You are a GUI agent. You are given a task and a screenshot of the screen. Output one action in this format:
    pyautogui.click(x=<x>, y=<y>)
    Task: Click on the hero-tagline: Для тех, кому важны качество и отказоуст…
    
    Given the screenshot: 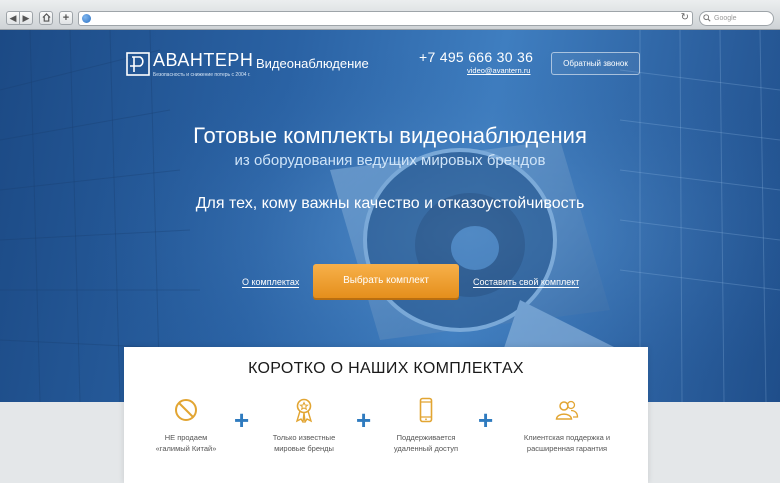 What is the action you would take?
    pyautogui.click(x=390, y=203)
    